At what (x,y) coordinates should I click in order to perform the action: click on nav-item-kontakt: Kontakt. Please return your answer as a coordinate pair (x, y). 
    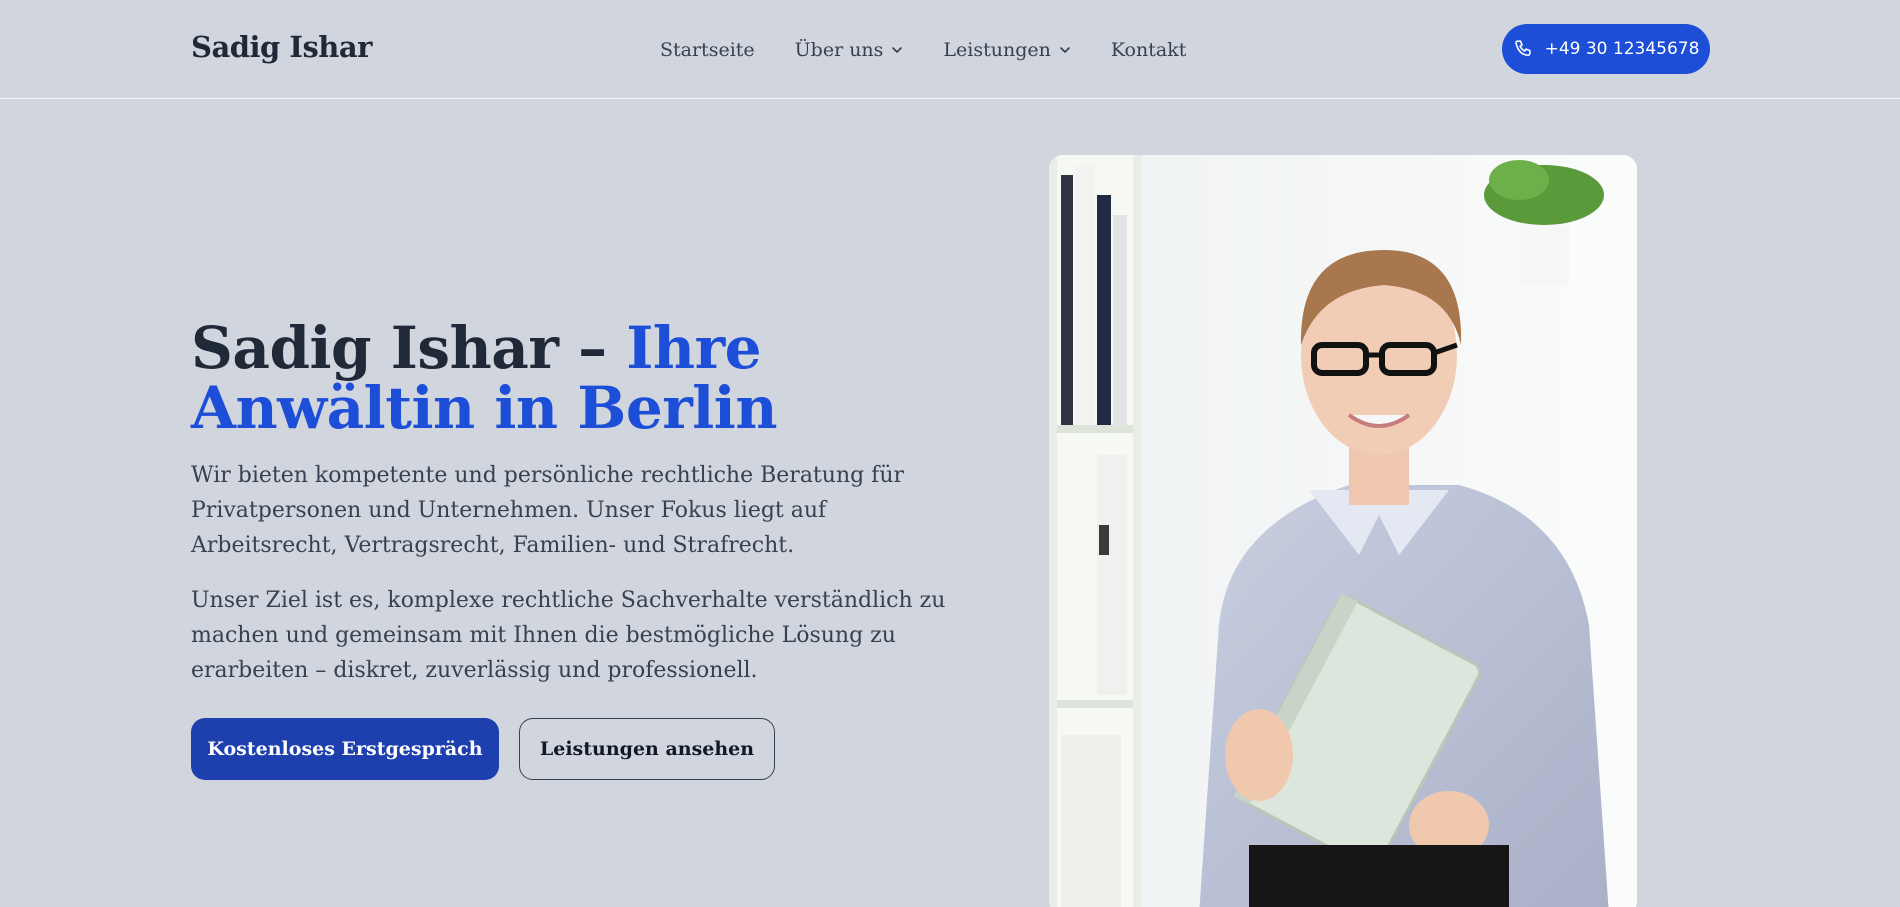
    Looking at the image, I should click on (1148, 50).